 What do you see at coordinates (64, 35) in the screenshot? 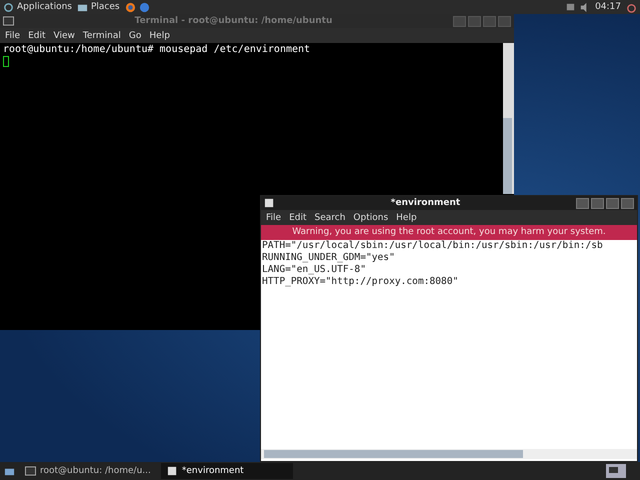
I see `menu-item: View` at bounding box center [64, 35].